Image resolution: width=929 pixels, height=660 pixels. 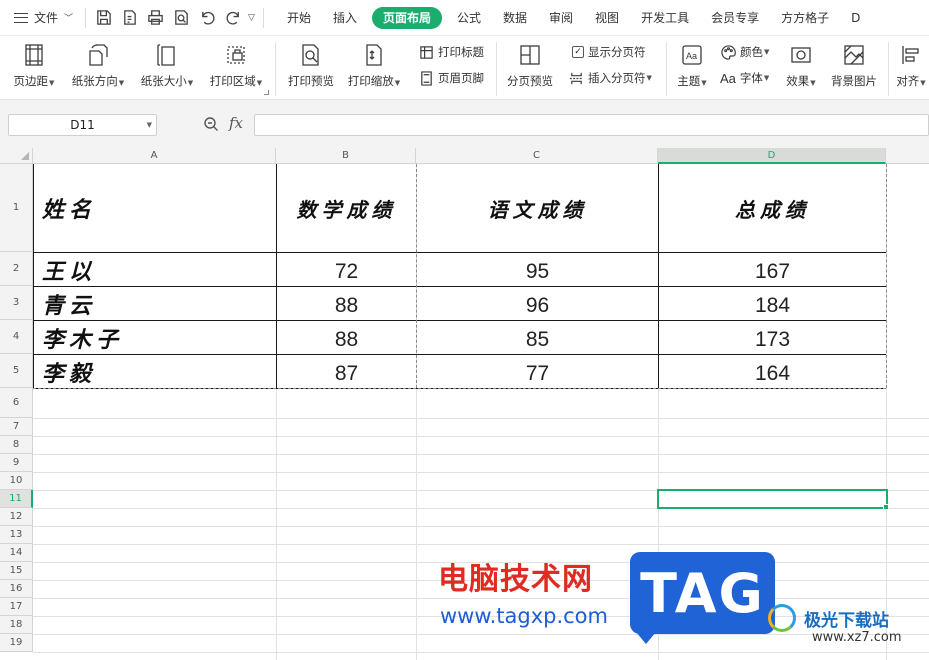 What do you see at coordinates (537, 374) in the screenshot?
I see `cell-c5: 77` at bounding box center [537, 374].